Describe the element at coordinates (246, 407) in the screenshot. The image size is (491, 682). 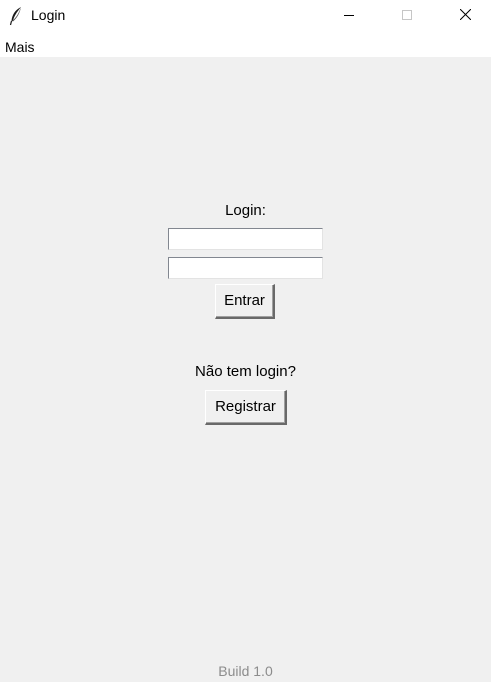
I see `registrar-button: Registrar` at that location.